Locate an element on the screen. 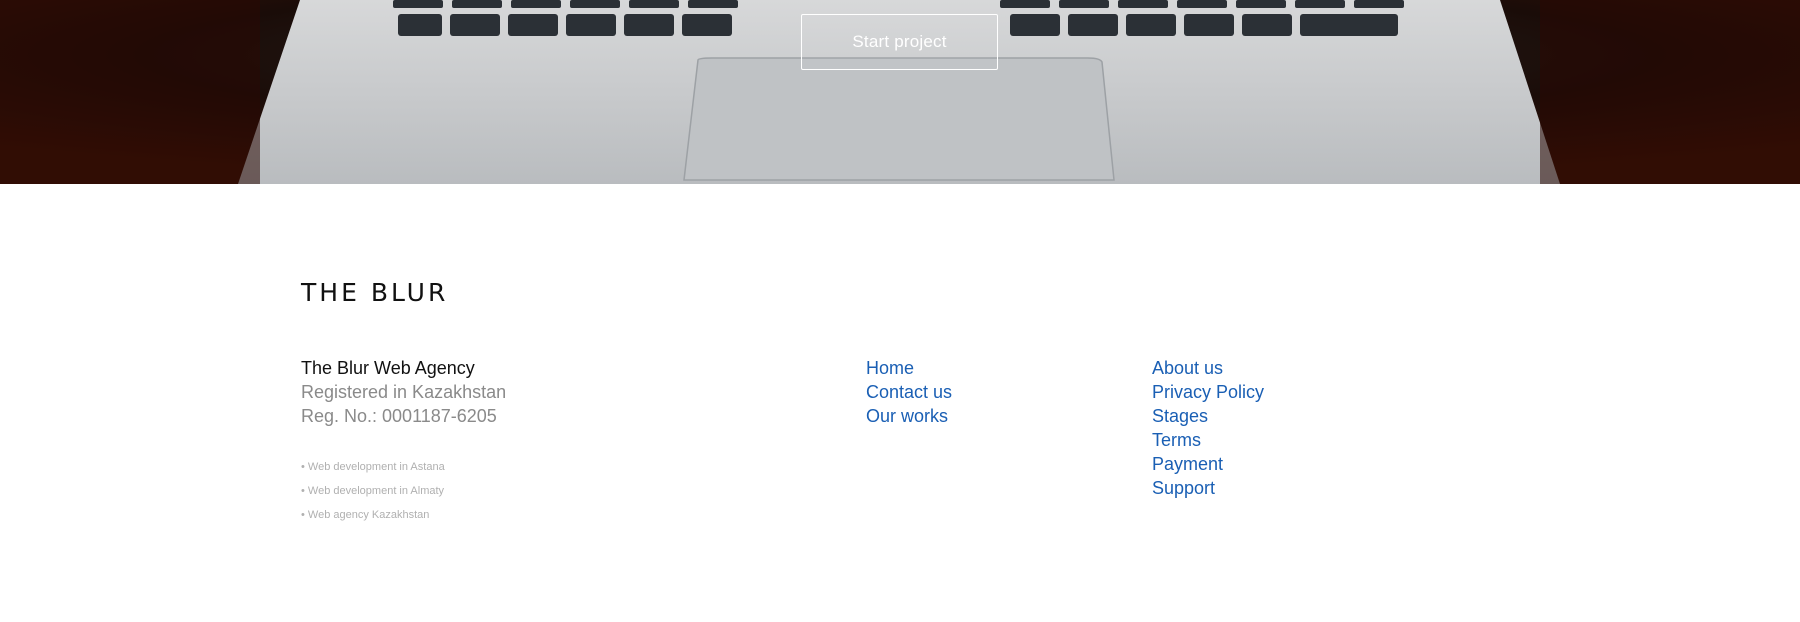  footer-nav-primary: Home Contact us Our works is located at coordinates (909, 392).